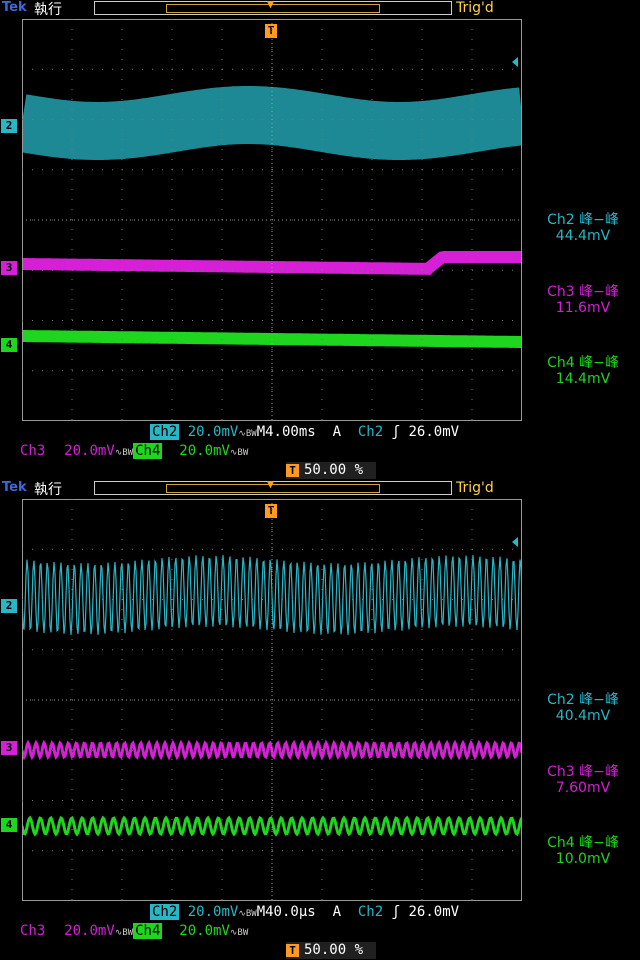  What do you see at coordinates (583, 788) in the screenshot?
I see `measurement-value: 7.60mV` at bounding box center [583, 788].